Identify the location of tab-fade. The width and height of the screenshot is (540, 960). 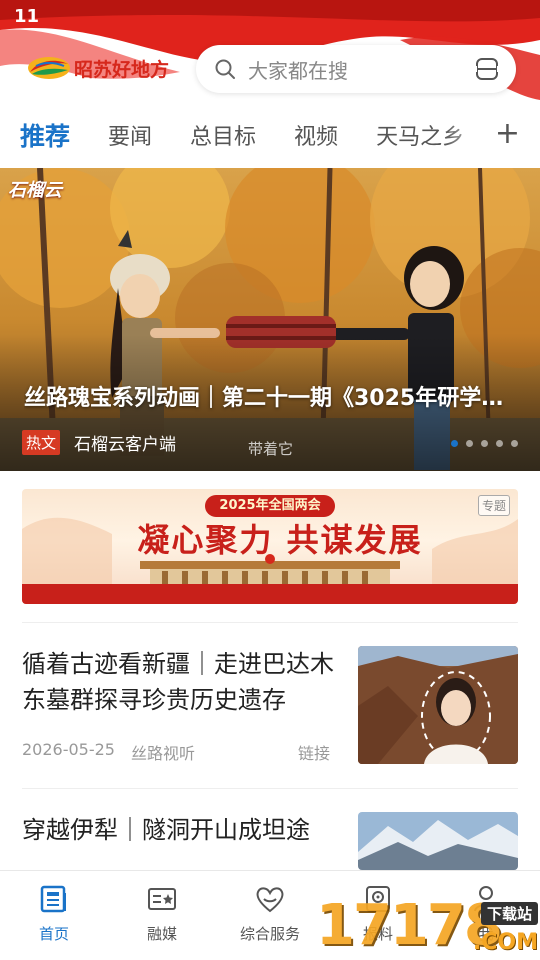
(469, 135).